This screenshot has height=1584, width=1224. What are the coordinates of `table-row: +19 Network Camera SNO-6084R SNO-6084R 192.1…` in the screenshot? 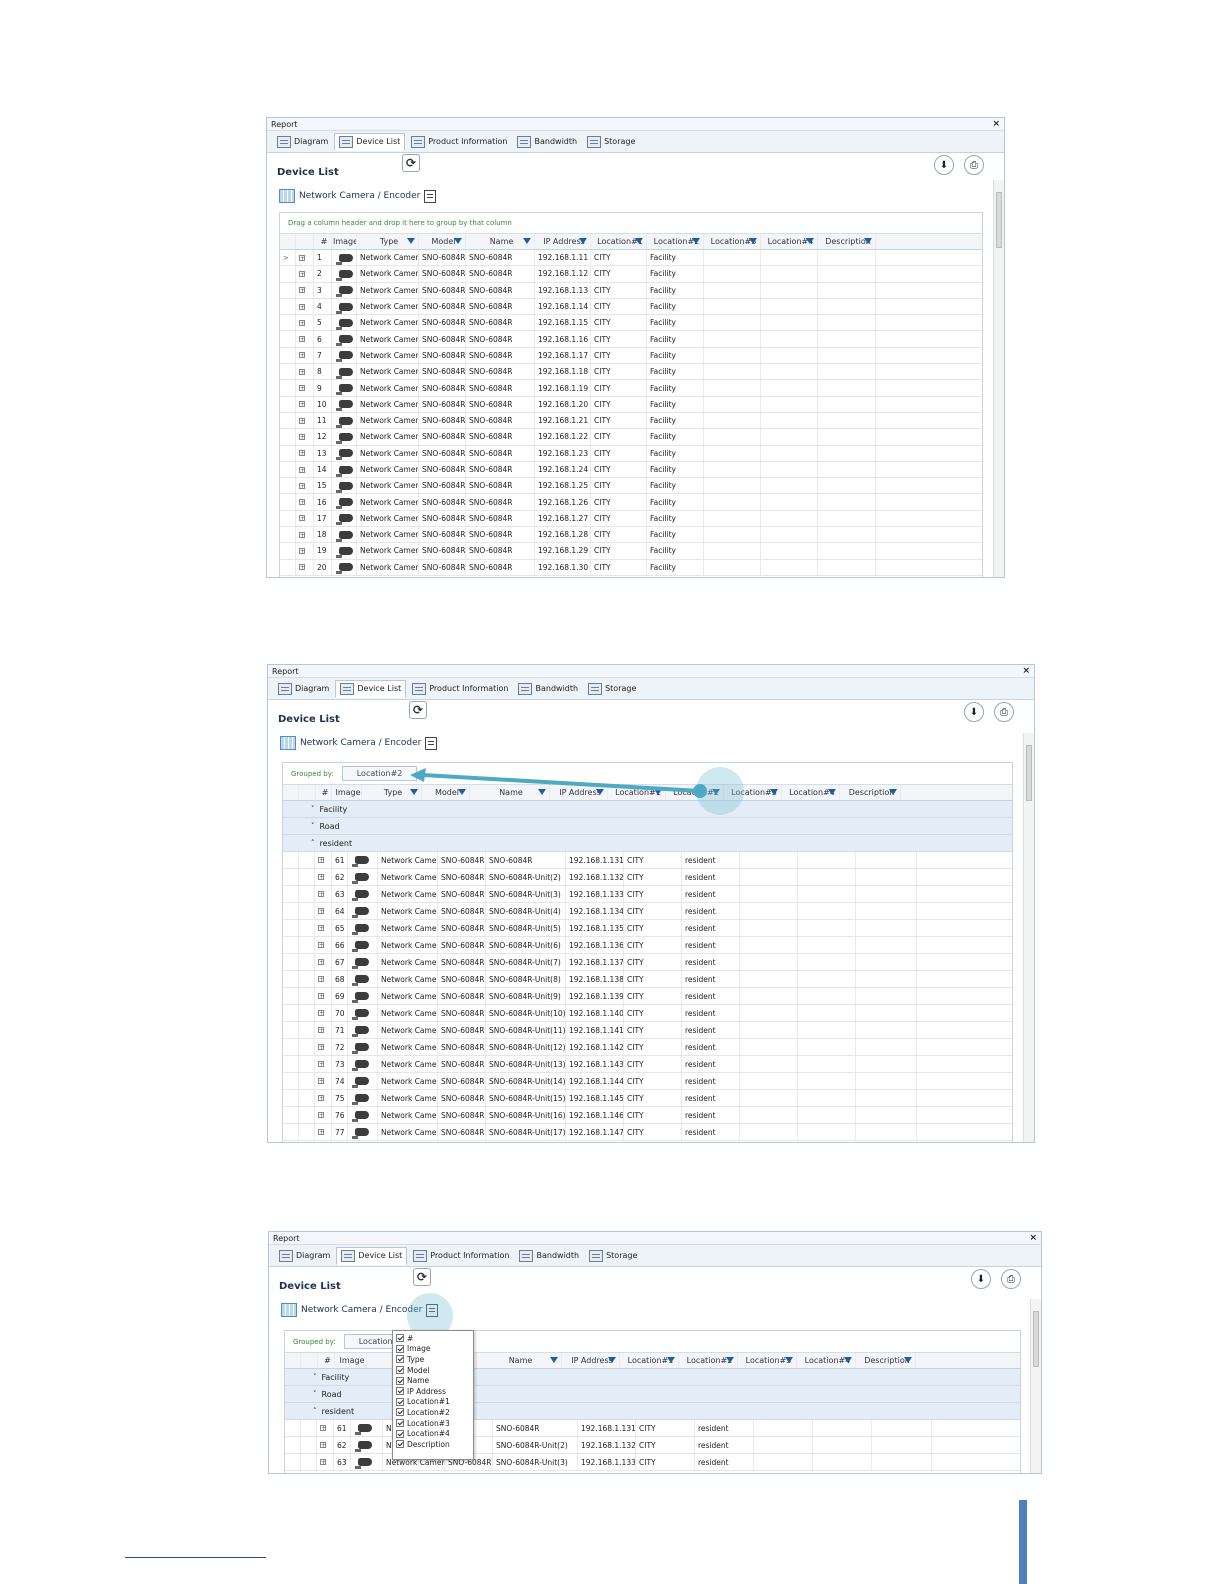 It's located at (631, 551).